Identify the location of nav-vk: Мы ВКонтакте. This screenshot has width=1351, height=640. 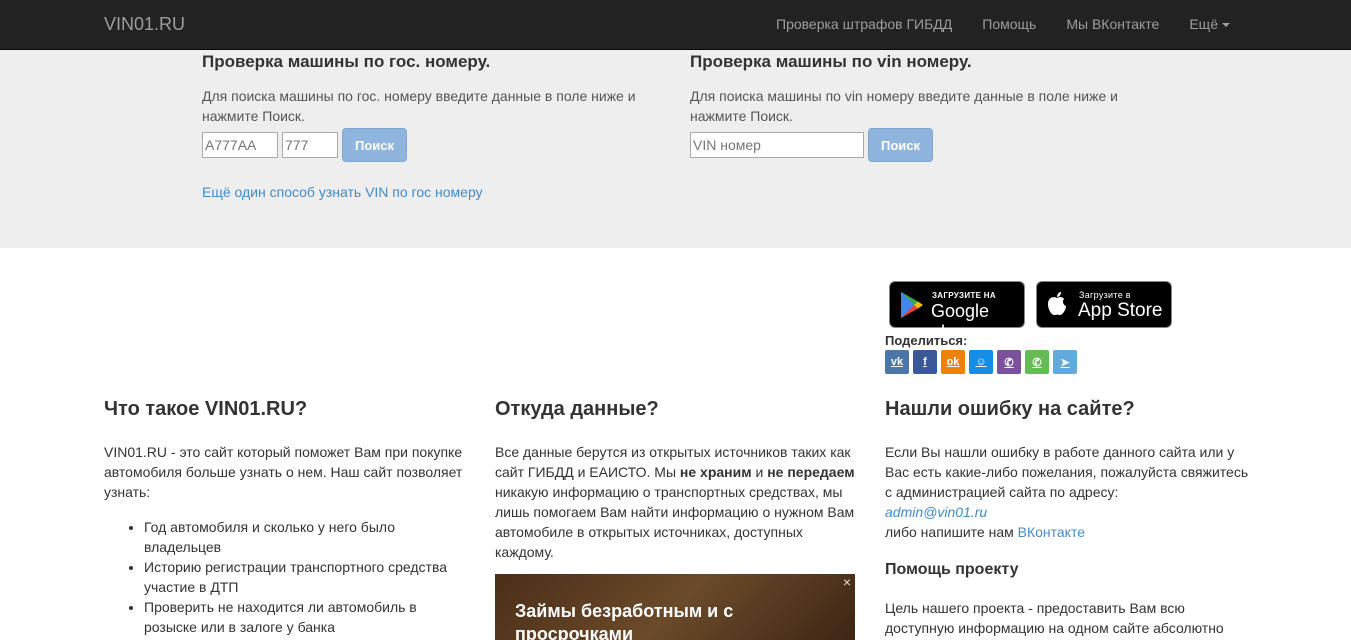
(1112, 25).